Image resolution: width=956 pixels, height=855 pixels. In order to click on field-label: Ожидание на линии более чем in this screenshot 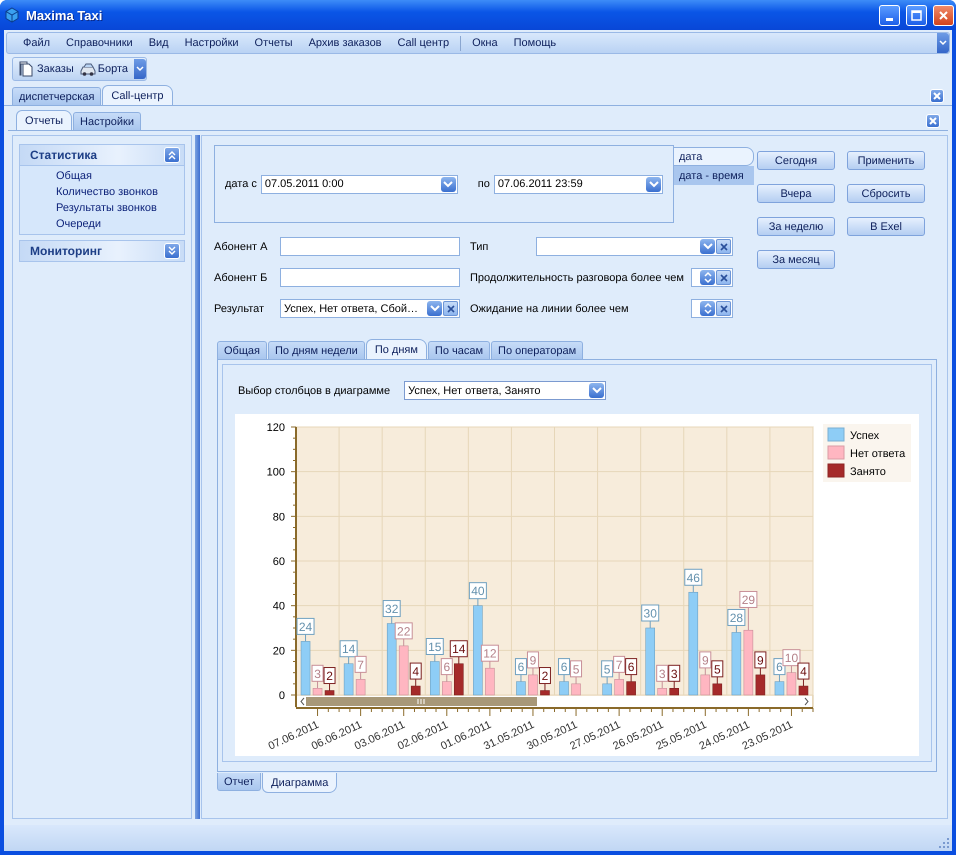, I will do `click(550, 308)`.